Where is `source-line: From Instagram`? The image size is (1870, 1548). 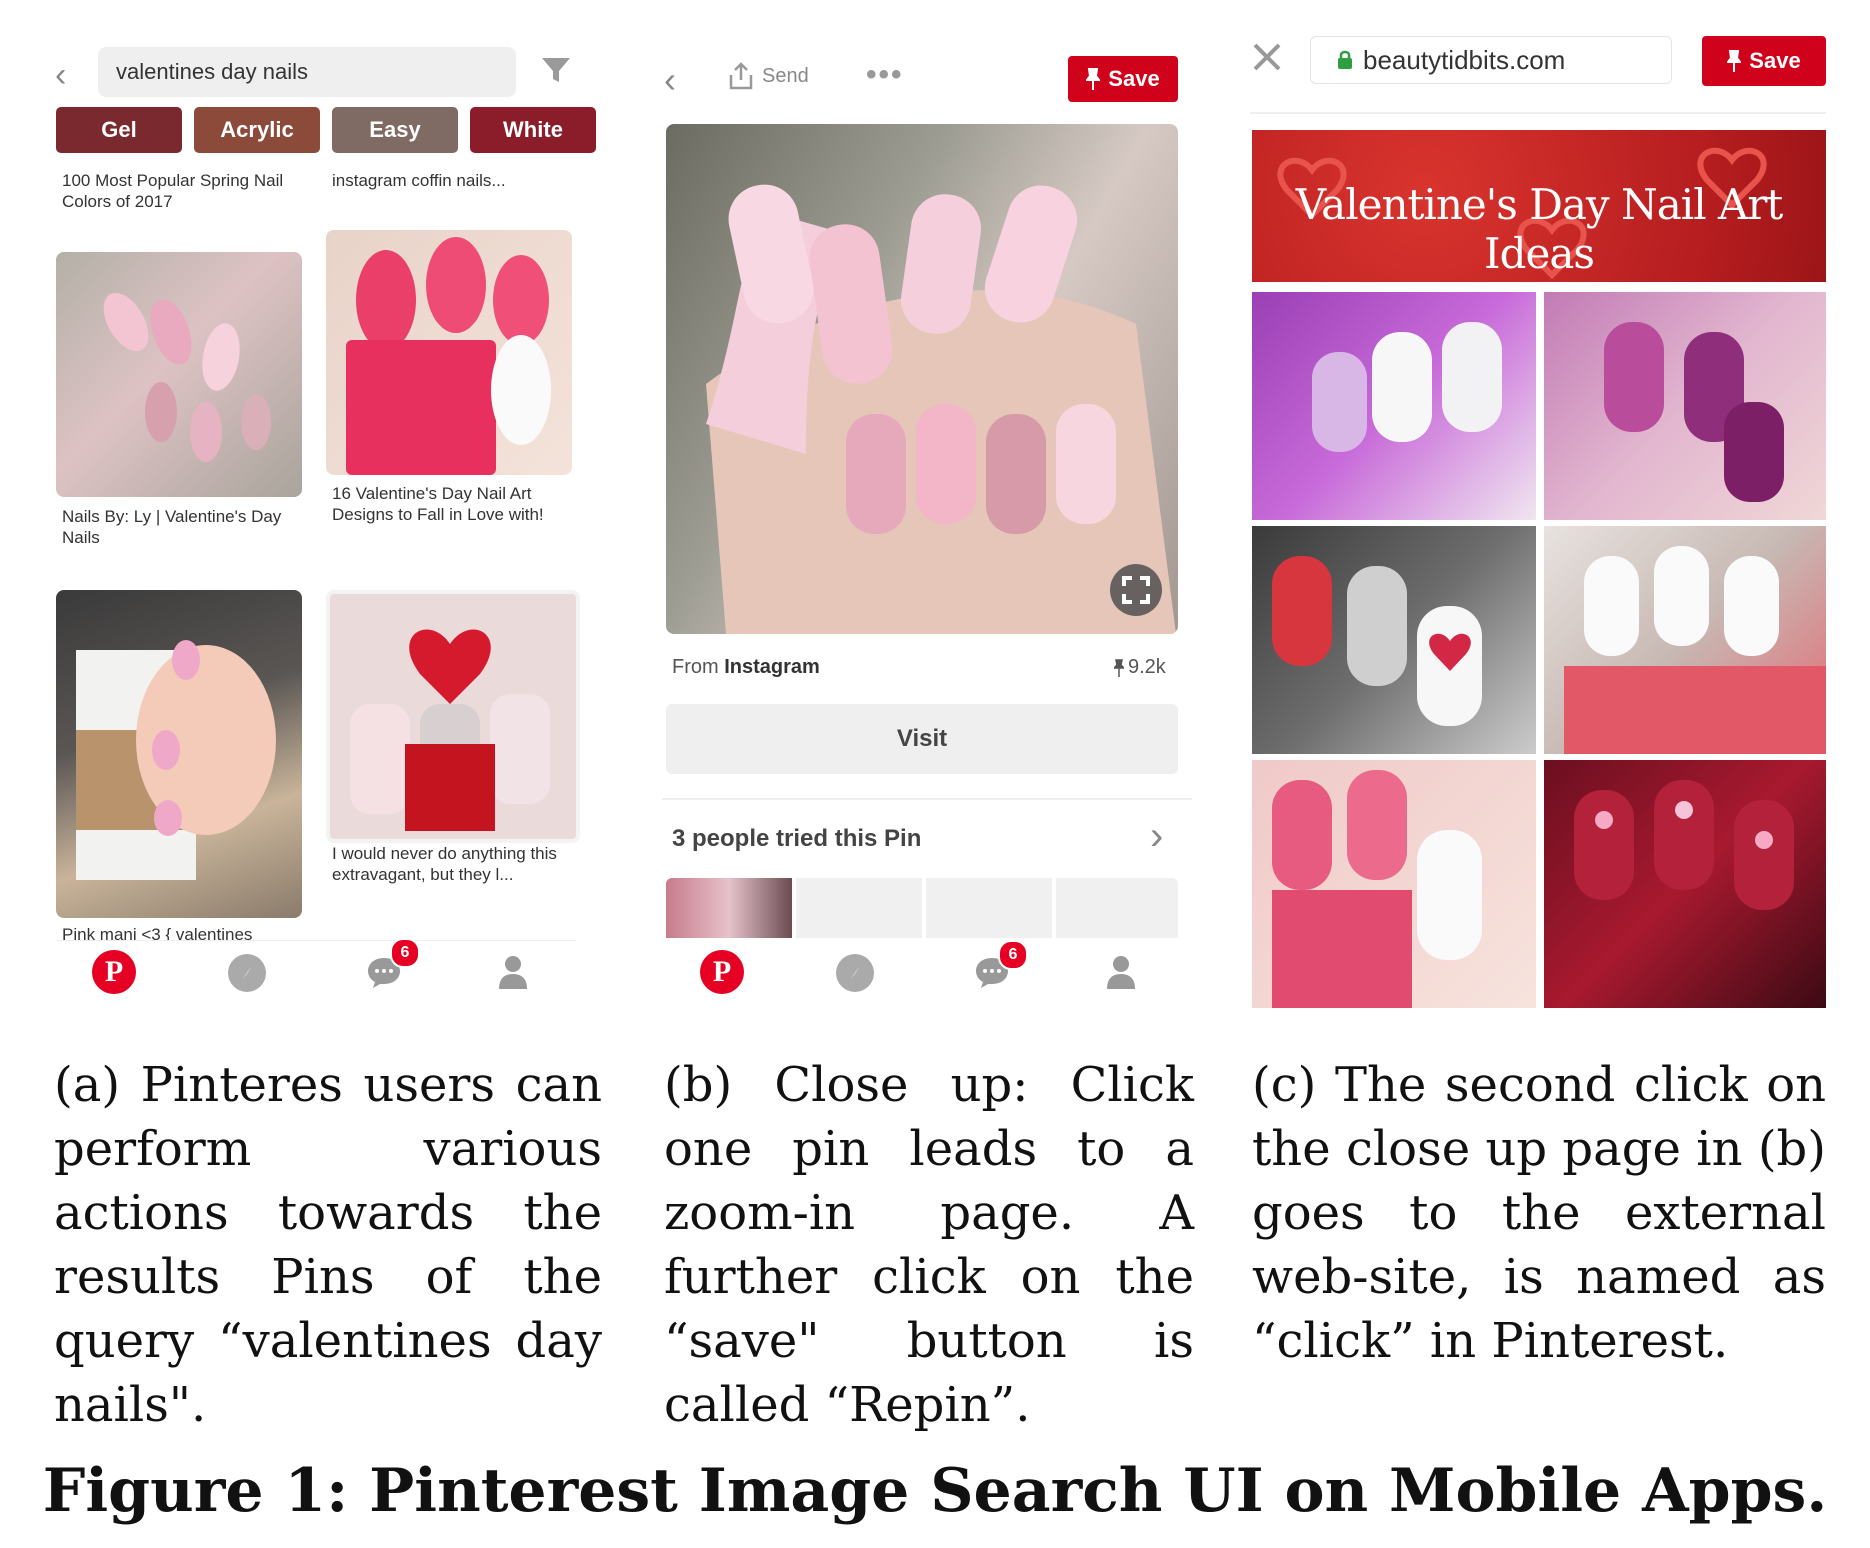
source-line: From Instagram is located at coordinates (746, 667).